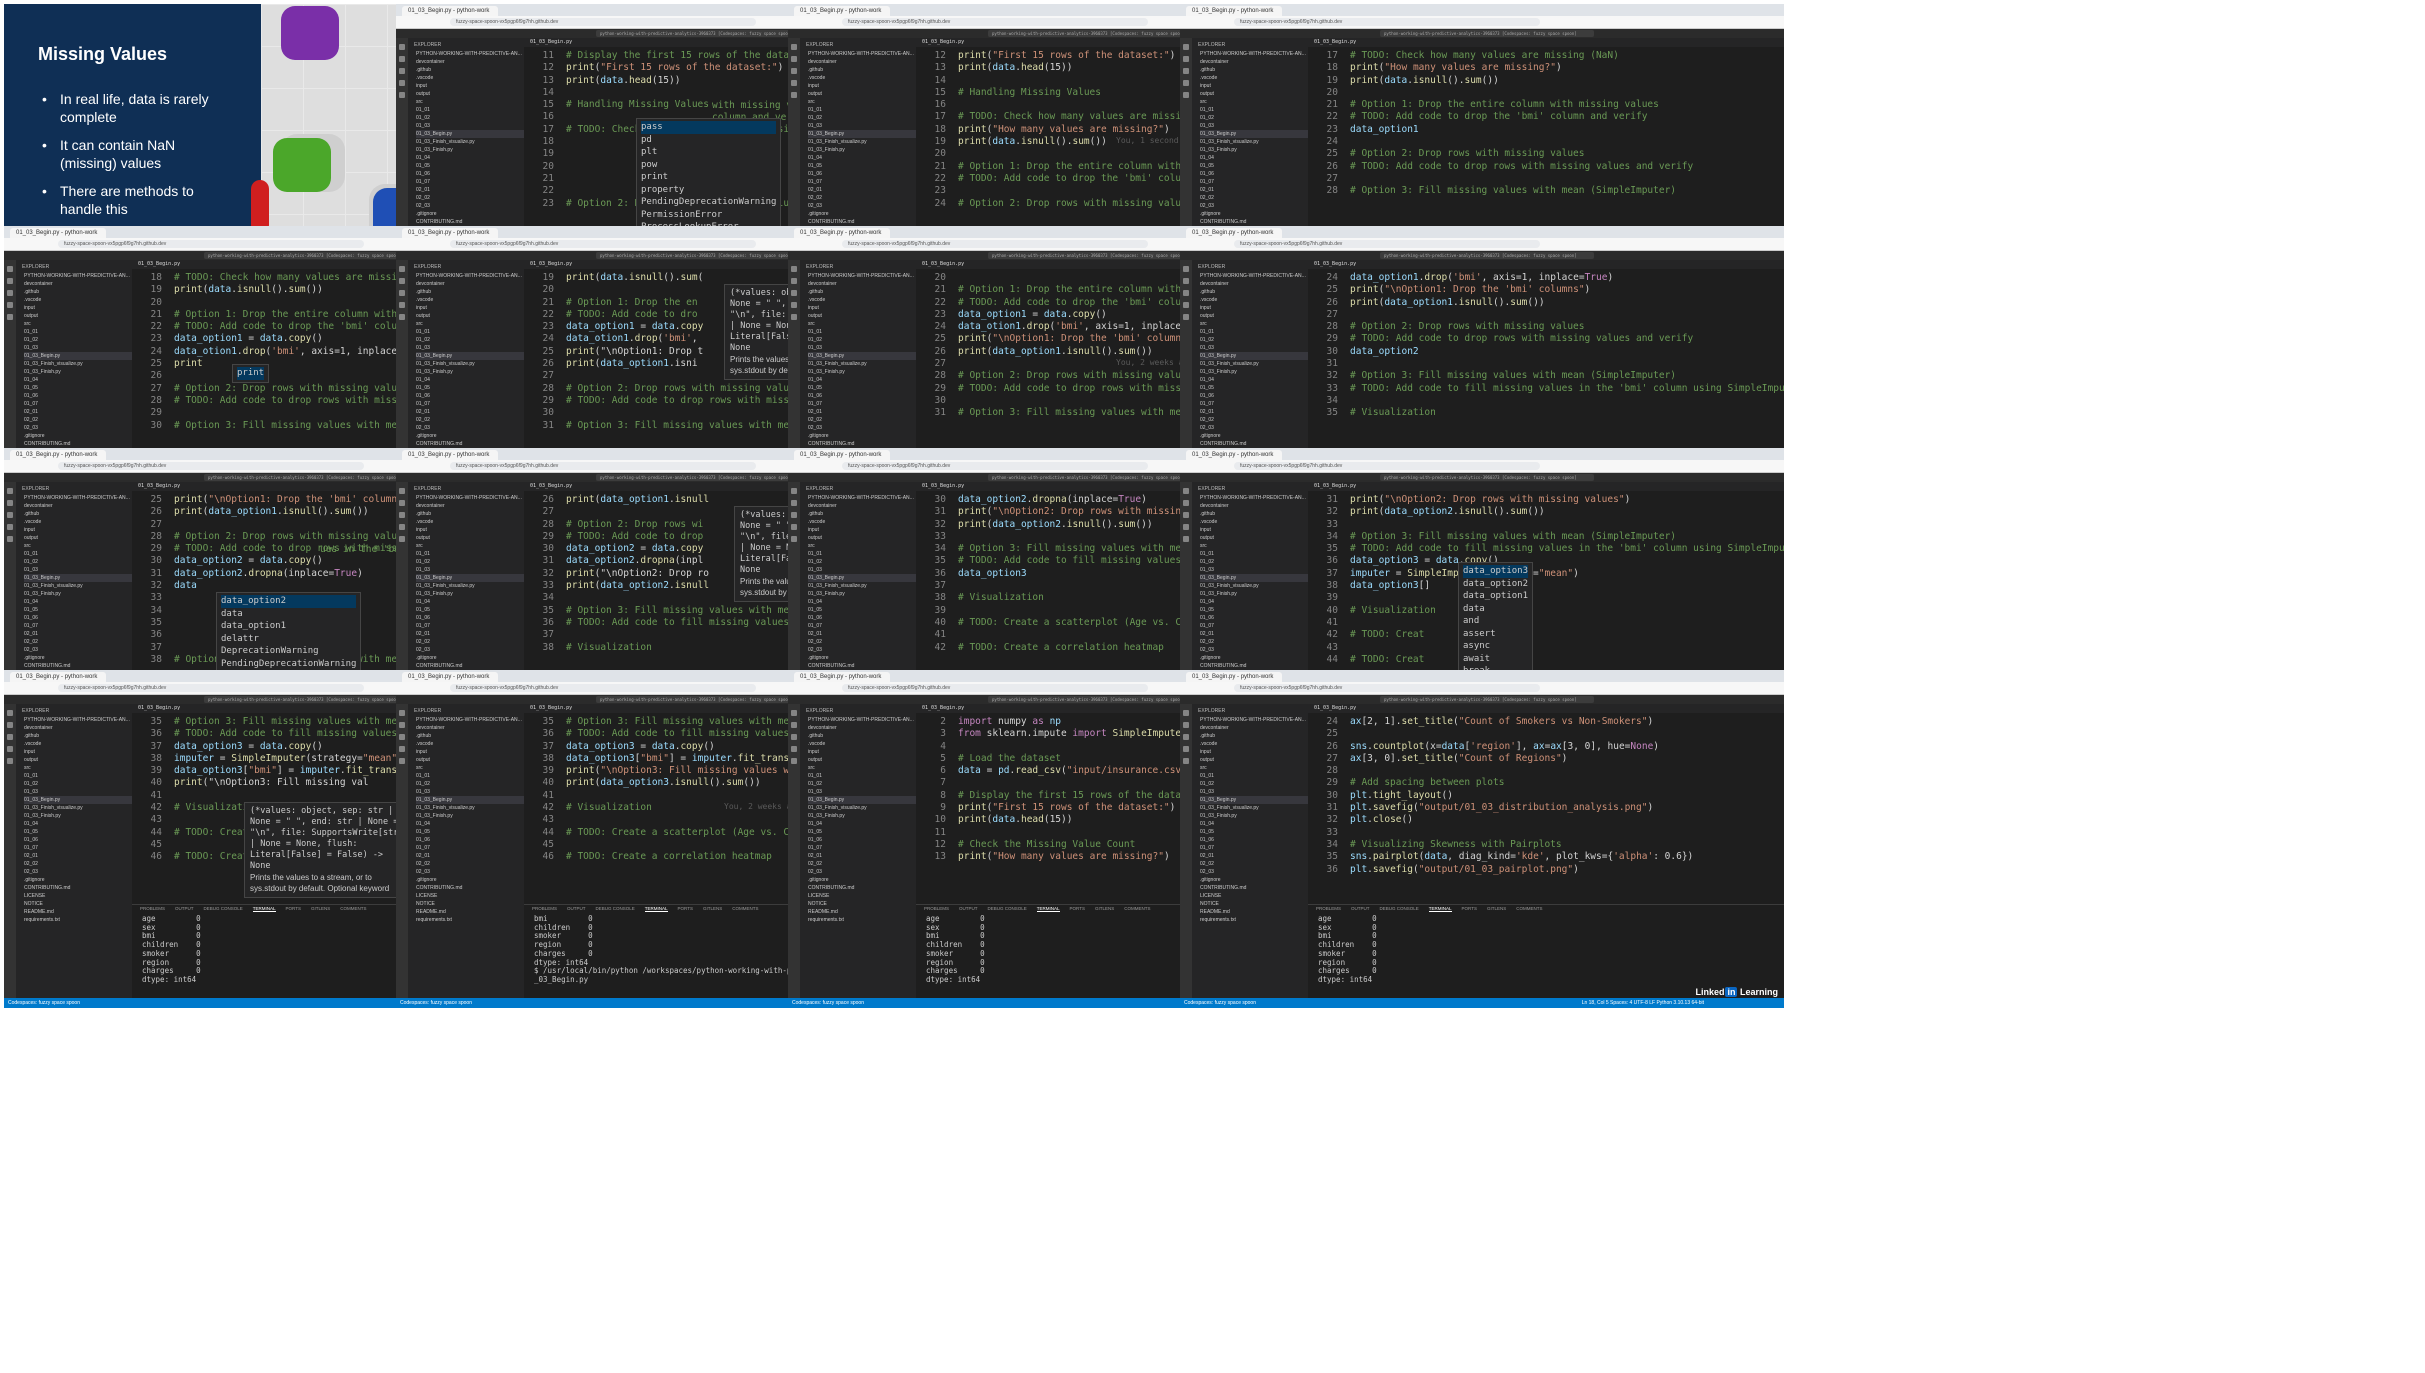 This screenshot has width=2425, height=1373. What do you see at coordinates (152, 908) in the screenshot?
I see `panel-tab: PROBLEMS` at bounding box center [152, 908].